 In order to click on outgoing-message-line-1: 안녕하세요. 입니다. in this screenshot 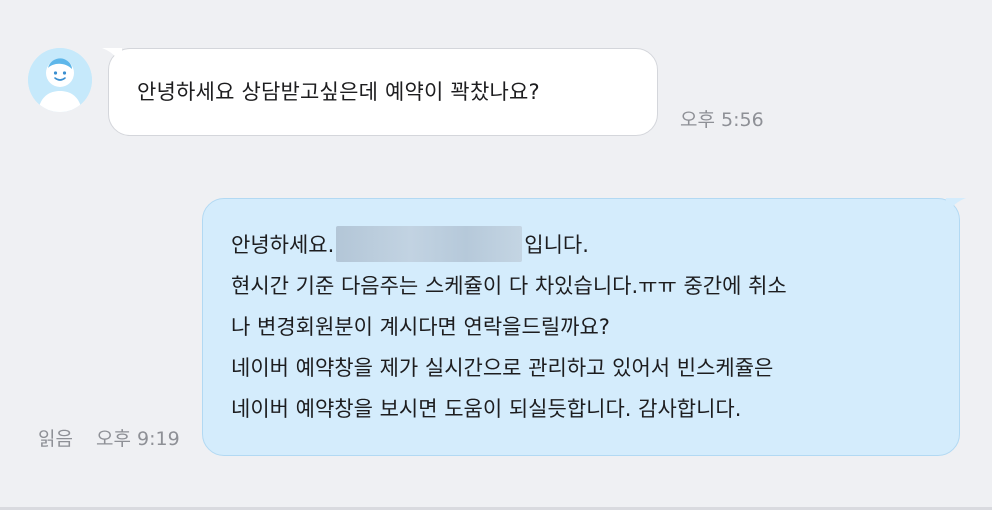, I will do `click(509, 245)`.